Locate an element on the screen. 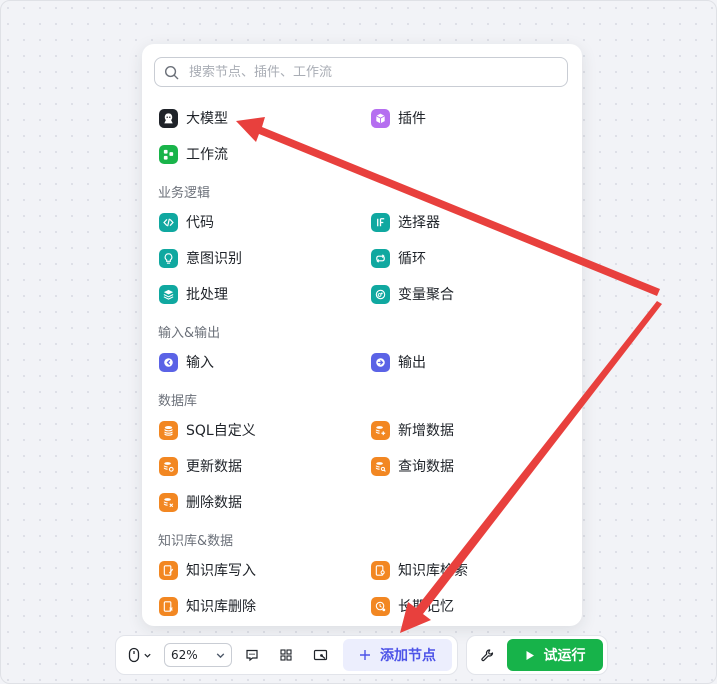  node-label: 查询数据 is located at coordinates (426, 467).